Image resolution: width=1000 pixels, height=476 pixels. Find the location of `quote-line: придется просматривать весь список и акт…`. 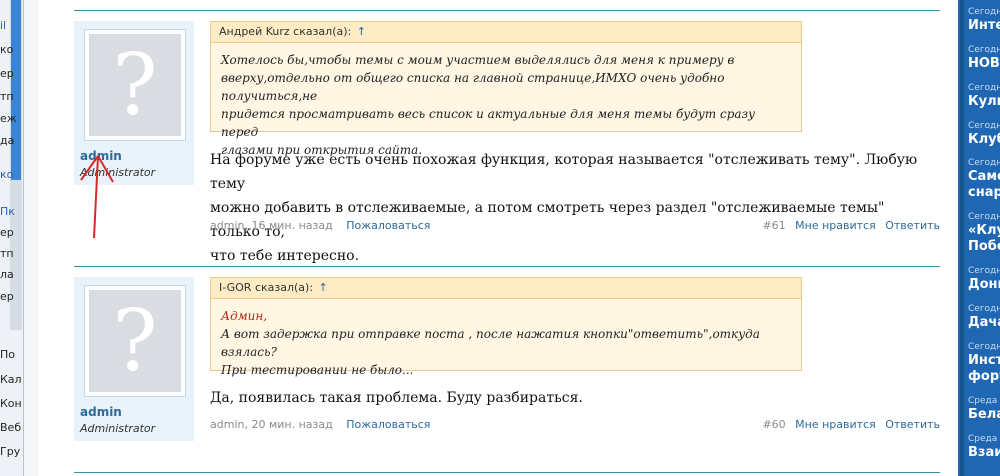

quote-line: придется просматривать весь список и акт… is located at coordinates (488, 123).